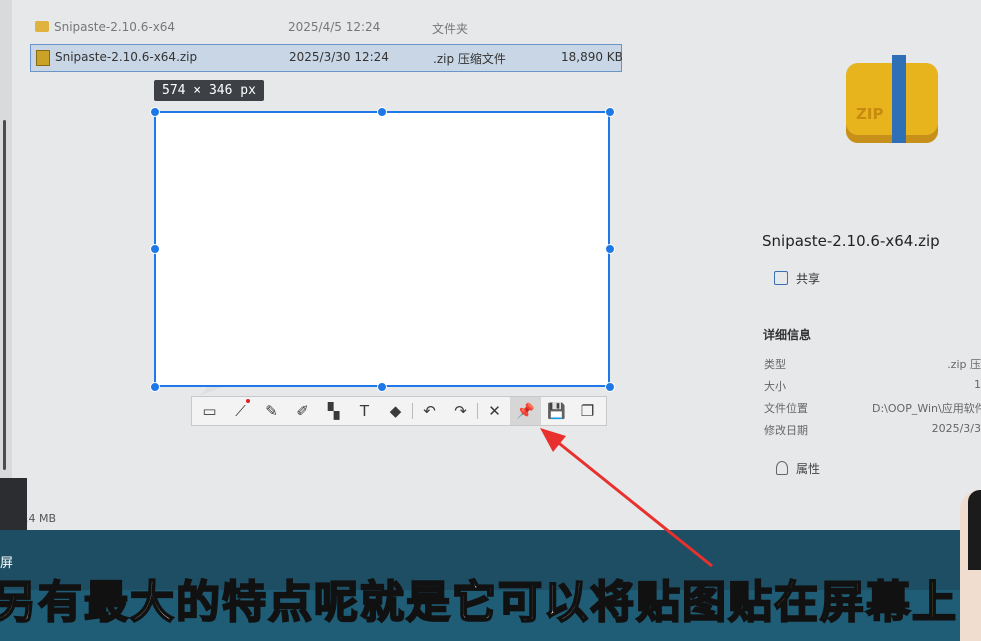 Image resolution: width=981 pixels, height=641 pixels. Describe the element at coordinates (209, 90) in the screenshot. I see `selection-size-badge: 574 × 346 px` at that location.